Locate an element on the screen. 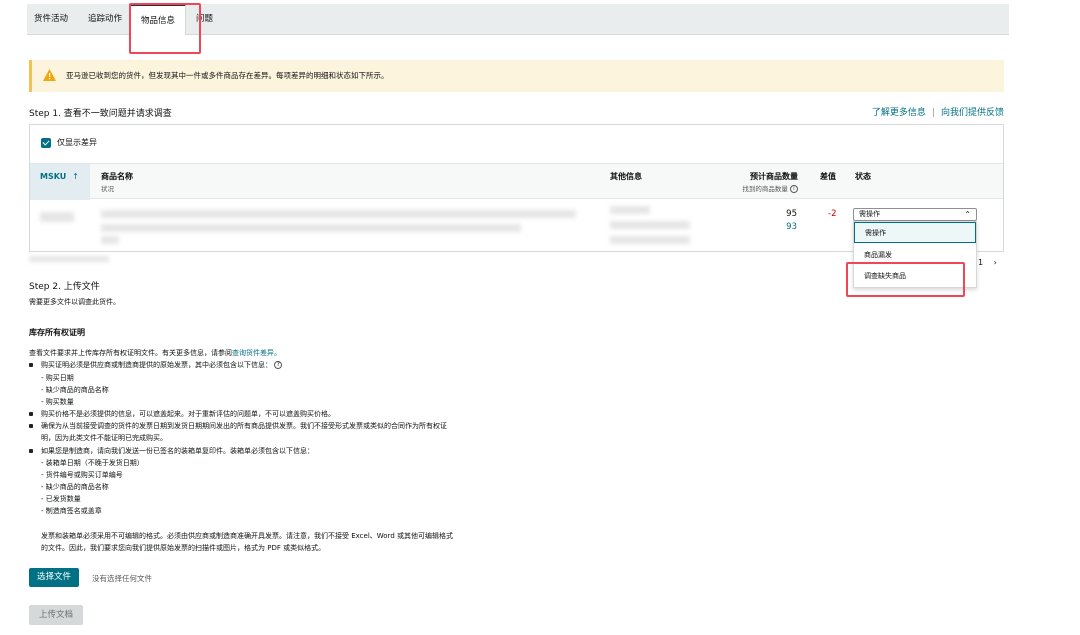 The width and height of the screenshot is (1080, 635). msku-header-cell is located at coordinates (60, 182).